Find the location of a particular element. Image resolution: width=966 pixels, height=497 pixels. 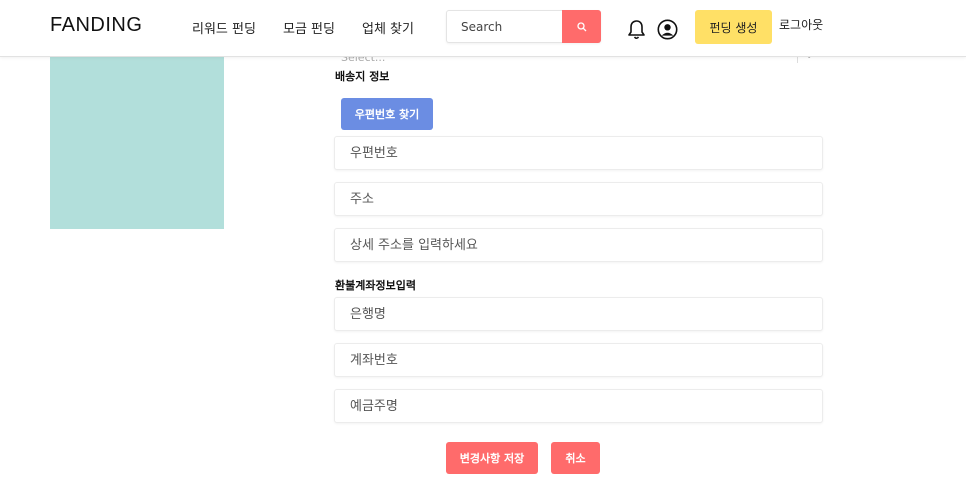

cancel-button: 취소 is located at coordinates (575, 458).